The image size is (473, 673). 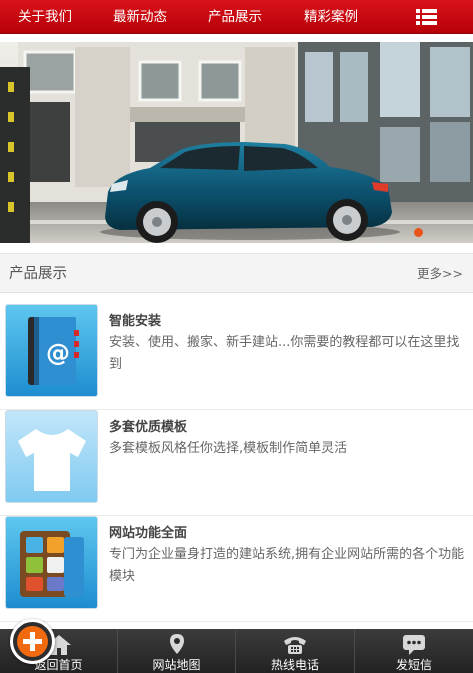 I want to click on floating-add-button, so click(x=32, y=641).